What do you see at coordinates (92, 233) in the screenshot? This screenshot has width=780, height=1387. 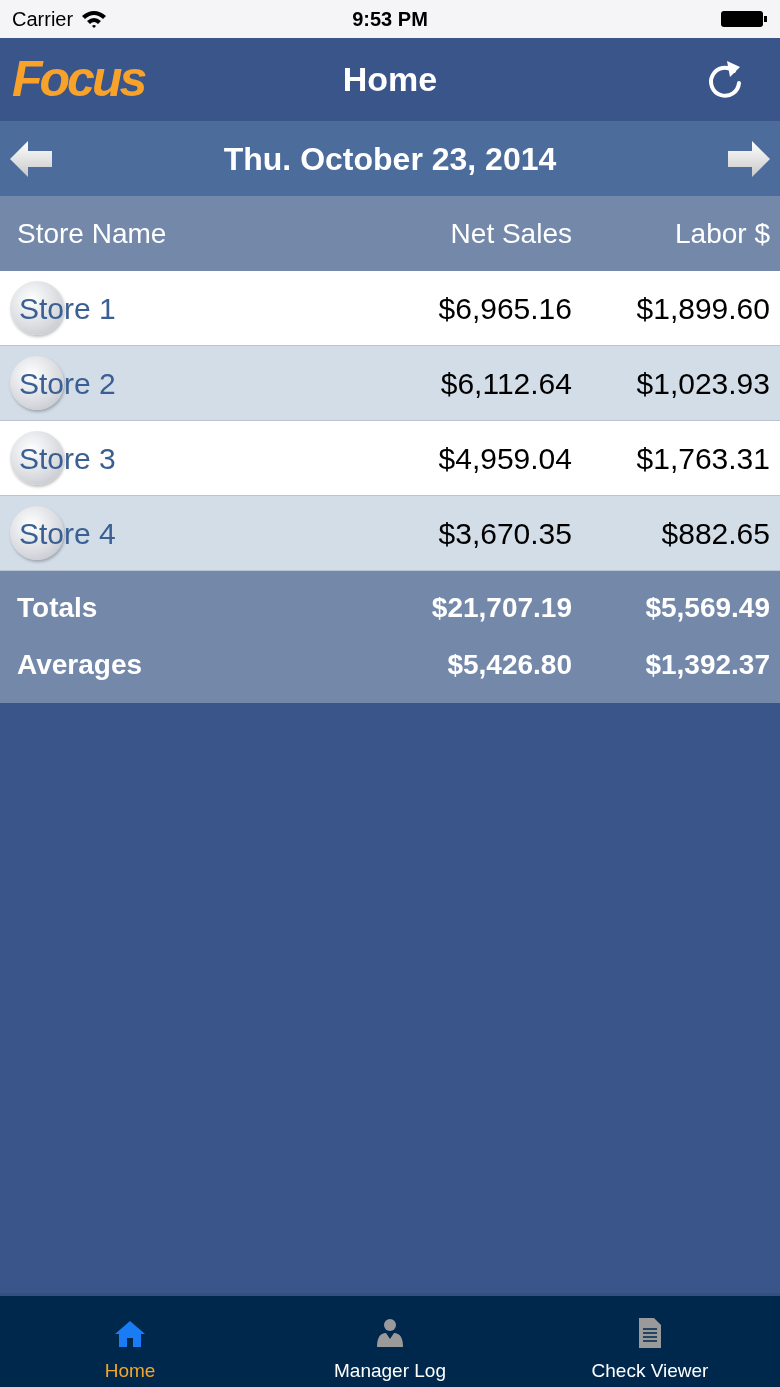 I see `column-header: Store Name` at bounding box center [92, 233].